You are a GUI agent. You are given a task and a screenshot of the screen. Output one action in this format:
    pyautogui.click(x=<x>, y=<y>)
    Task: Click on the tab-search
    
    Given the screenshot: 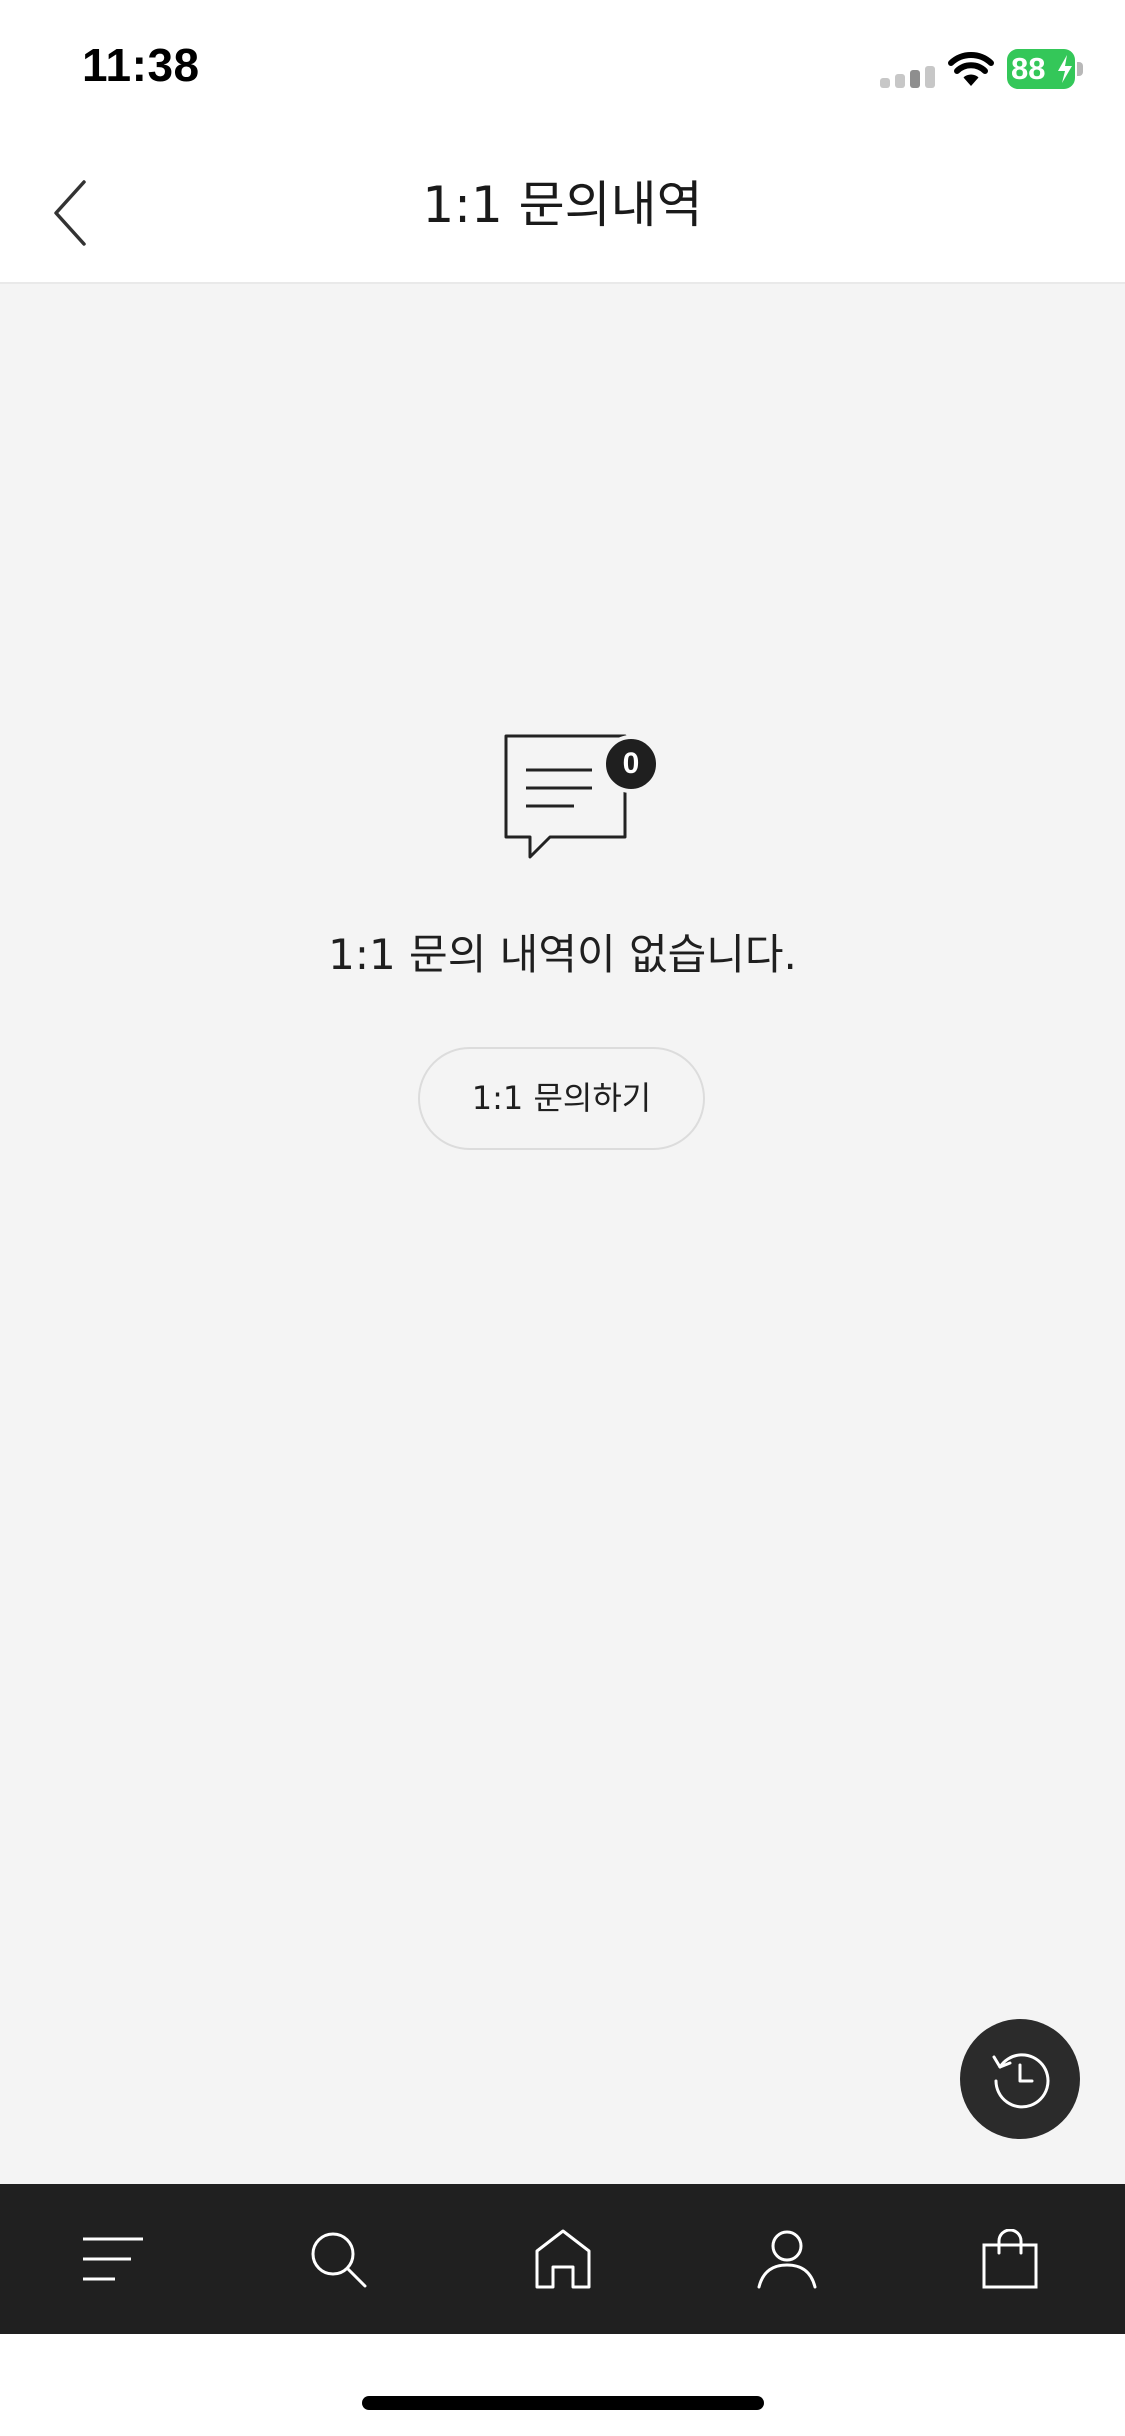 What is the action you would take?
    pyautogui.click(x=338, y=2259)
    